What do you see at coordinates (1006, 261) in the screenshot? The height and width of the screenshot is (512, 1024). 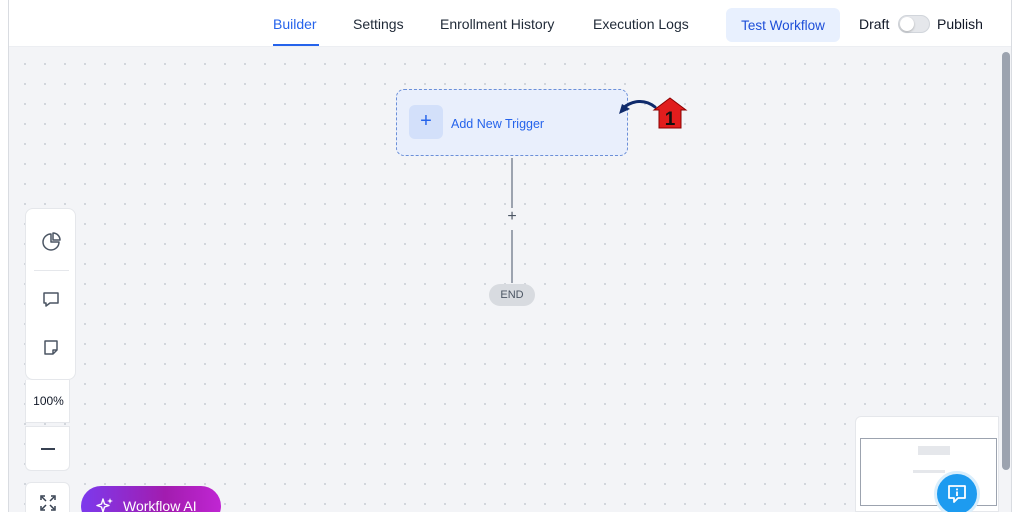 I see `scrollbar-thumb` at bounding box center [1006, 261].